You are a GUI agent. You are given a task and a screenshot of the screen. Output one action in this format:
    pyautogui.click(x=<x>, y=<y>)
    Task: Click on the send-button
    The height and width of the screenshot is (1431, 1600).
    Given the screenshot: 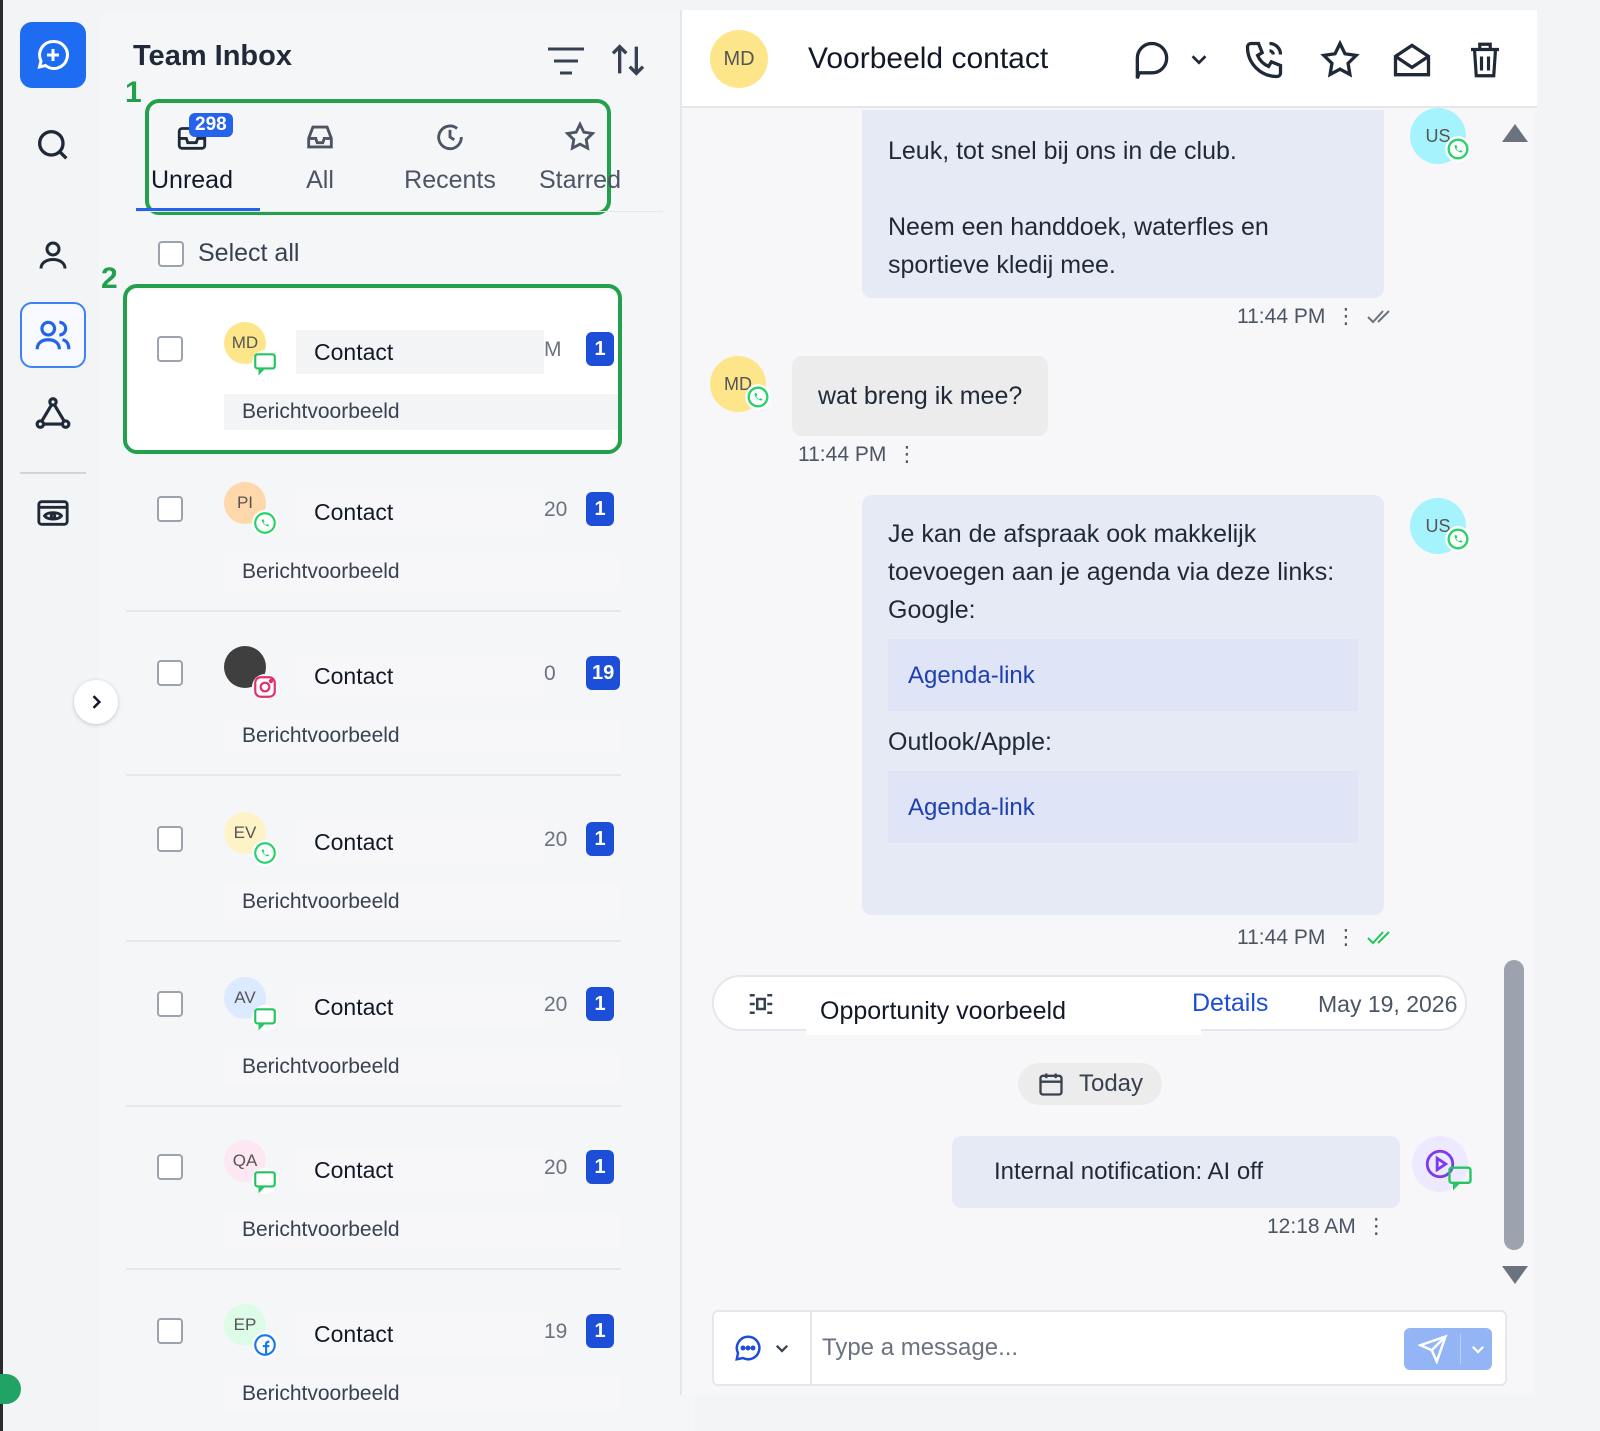 What is the action you would take?
    pyautogui.click(x=1448, y=1349)
    